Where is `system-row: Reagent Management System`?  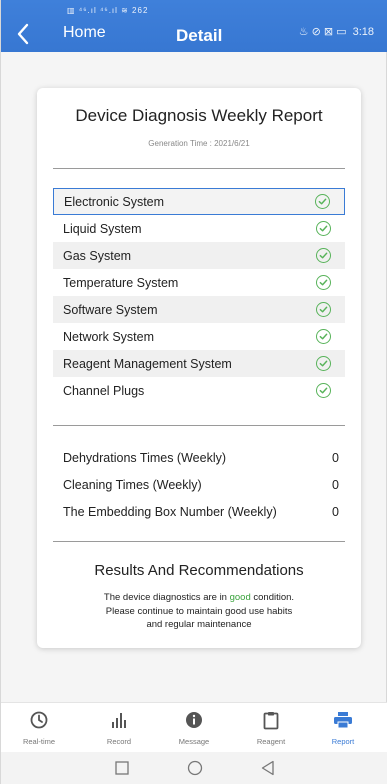 system-row: Reagent Management System is located at coordinates (199, 363).